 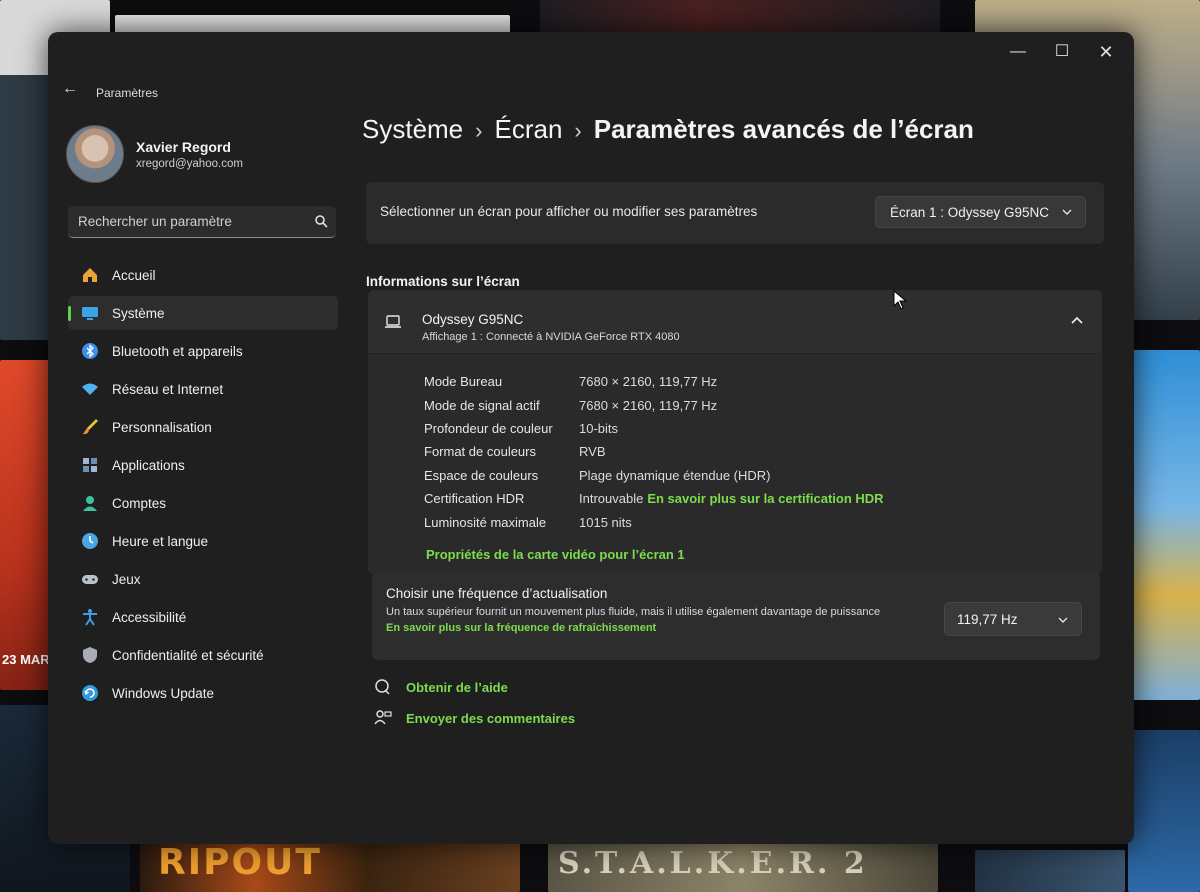 What do you see at coordinates (203, 465) in the screenshot?
I see `sidebar-item-applications: Applications` at bounding box center [203, 465].